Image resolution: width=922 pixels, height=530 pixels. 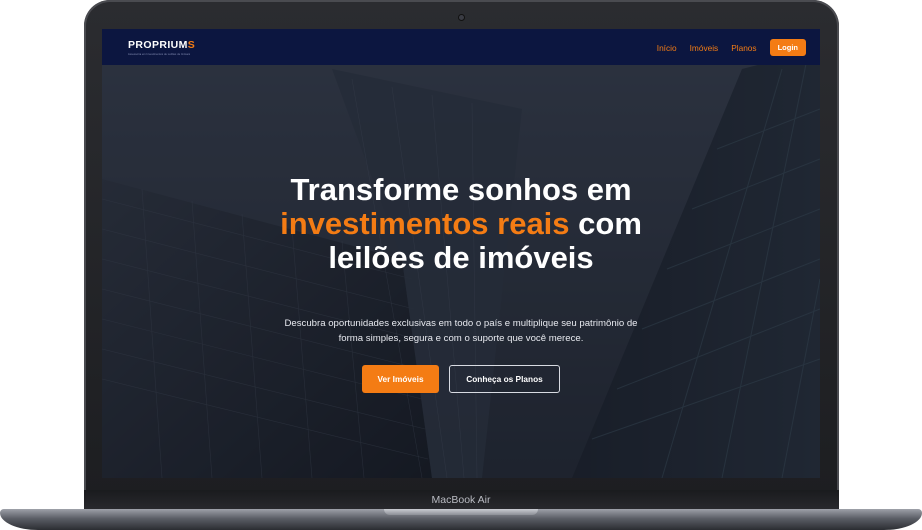 I want to click on webcam-icon, so click(x=461, y=17).